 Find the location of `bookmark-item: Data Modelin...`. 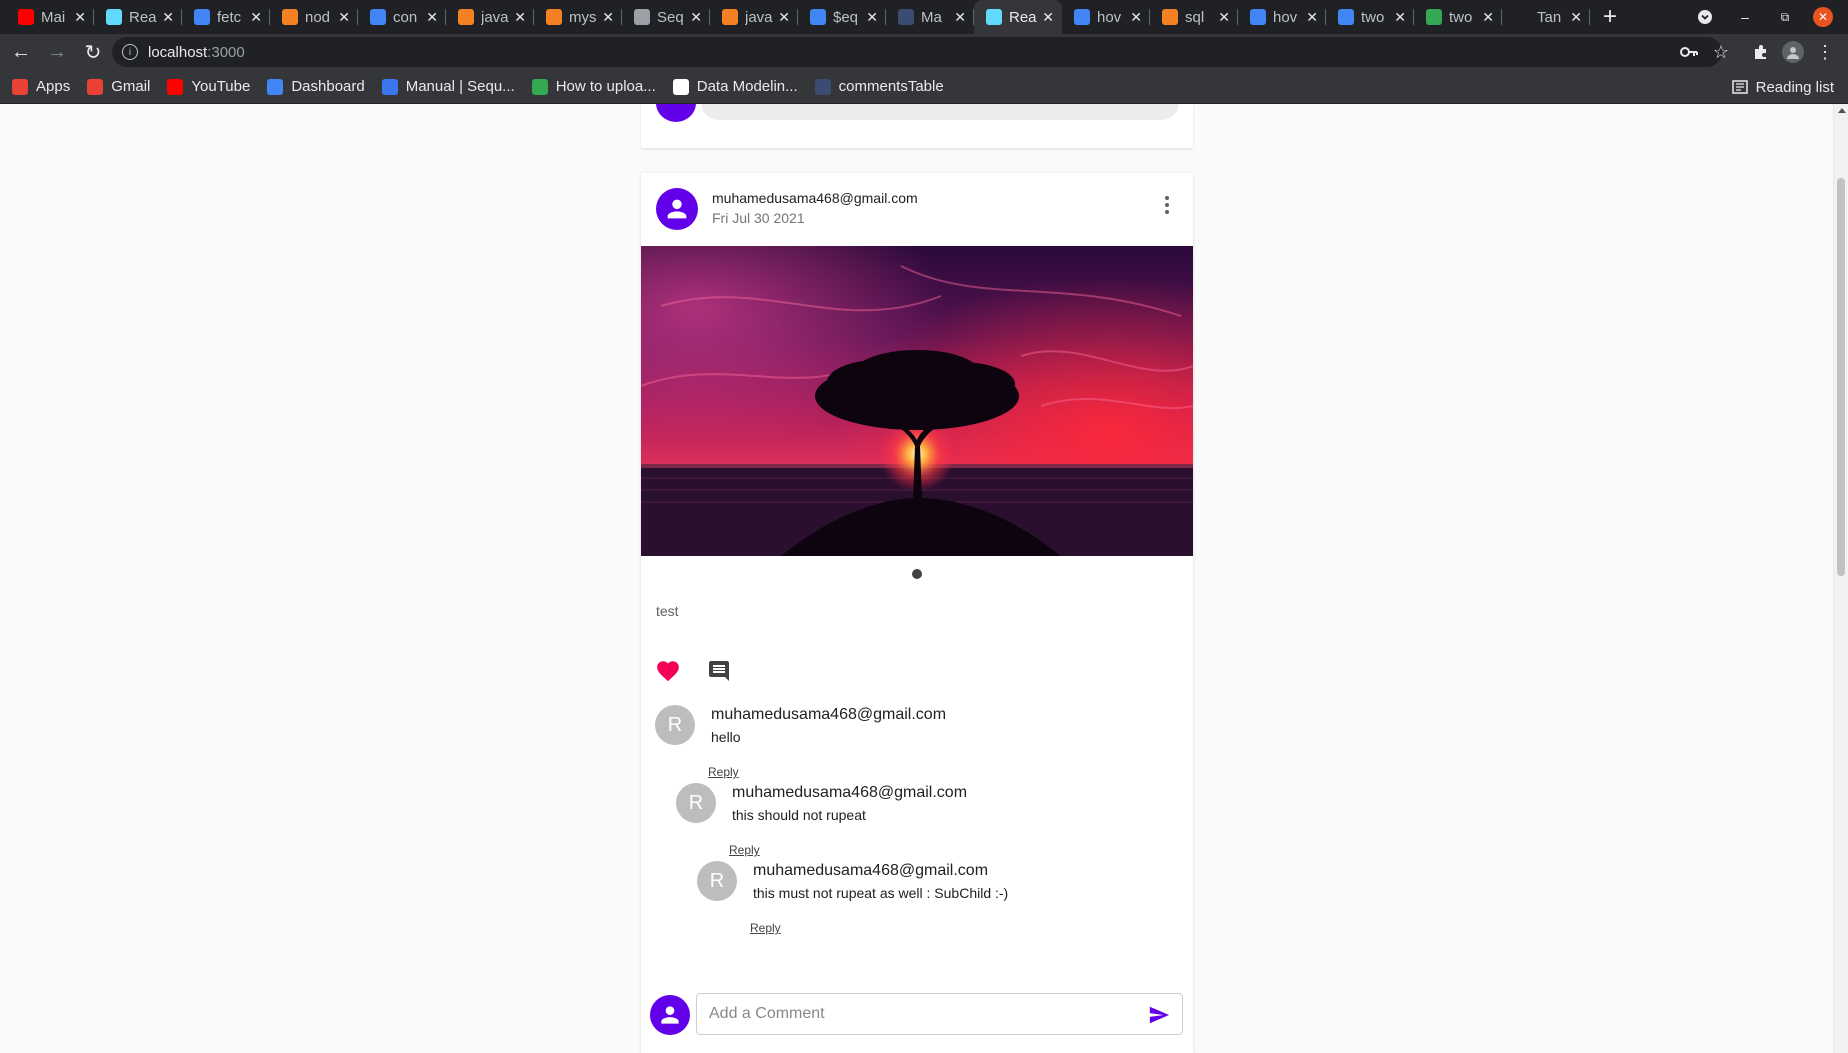

bookmark-item: Data Modelin... is located at coordinates (735, 86).